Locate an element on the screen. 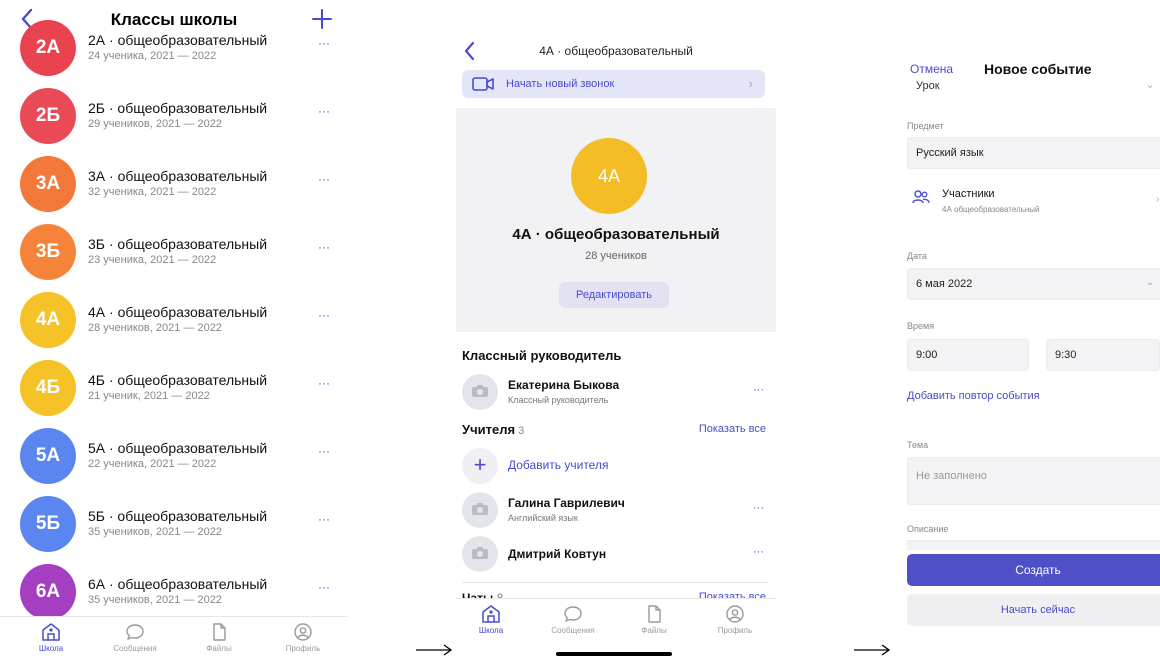 This screenshot has width=1160, height=658. class-title: 5А · общеобразовательный is located at coordinates (178, 448).